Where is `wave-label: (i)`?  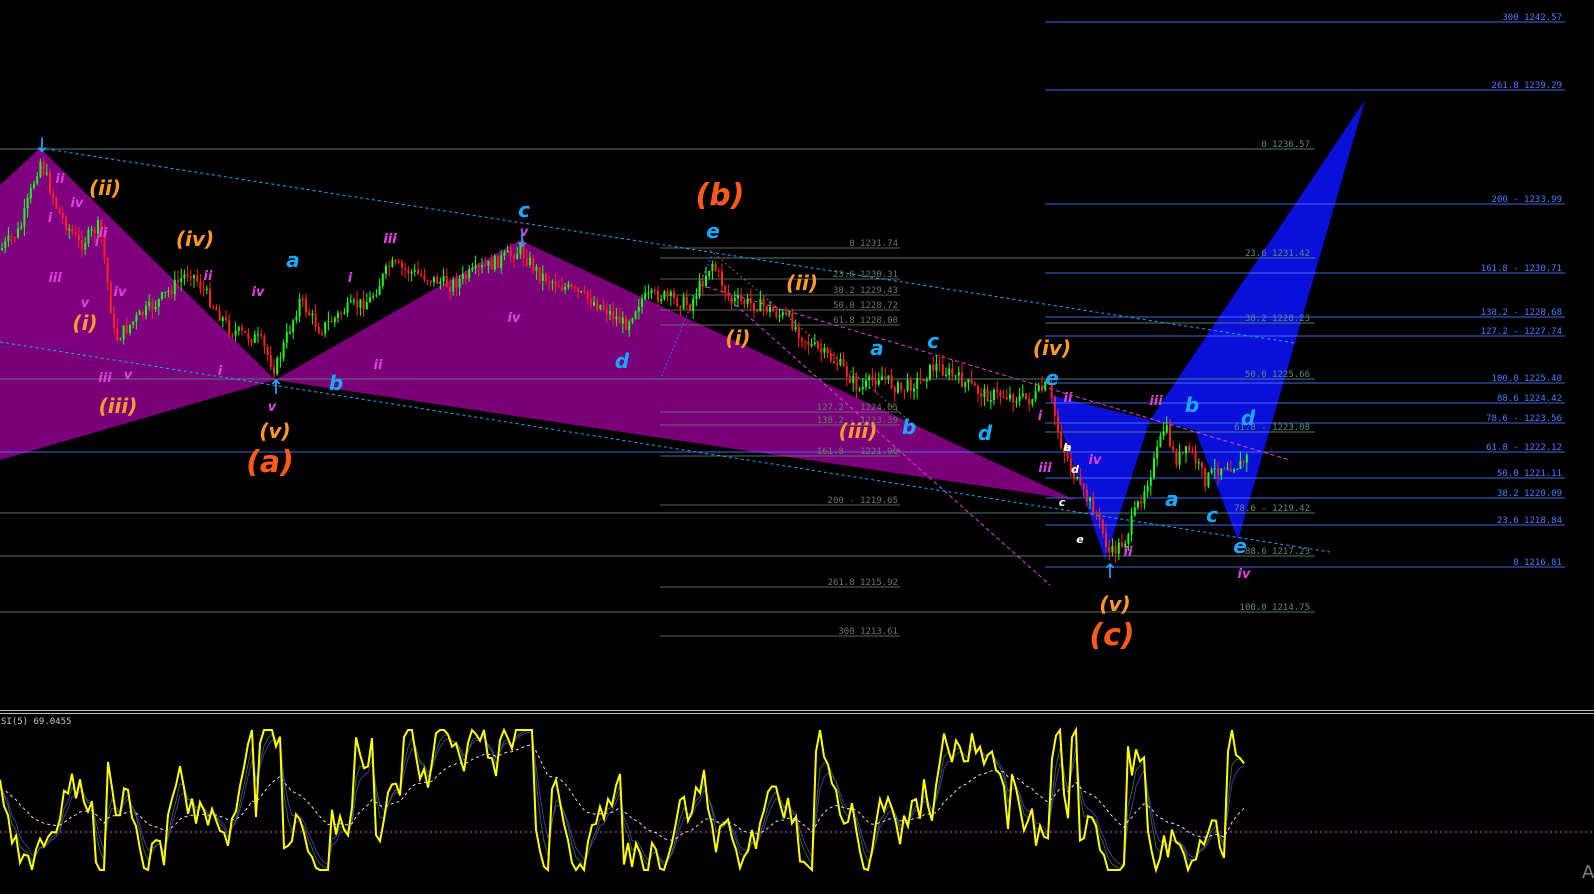 wave-label: (i) is located at coordinates (84, 323).